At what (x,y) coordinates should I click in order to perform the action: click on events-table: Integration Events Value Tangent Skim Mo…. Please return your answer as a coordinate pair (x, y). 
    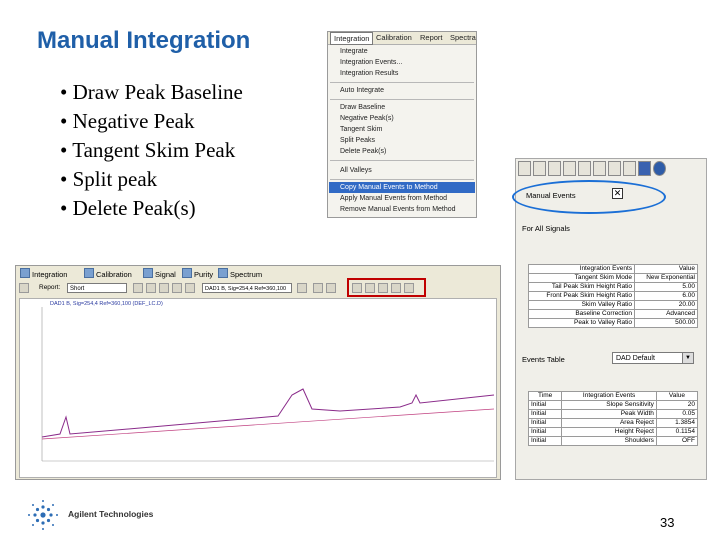
    Looking at the image, I should click on (612, 296).